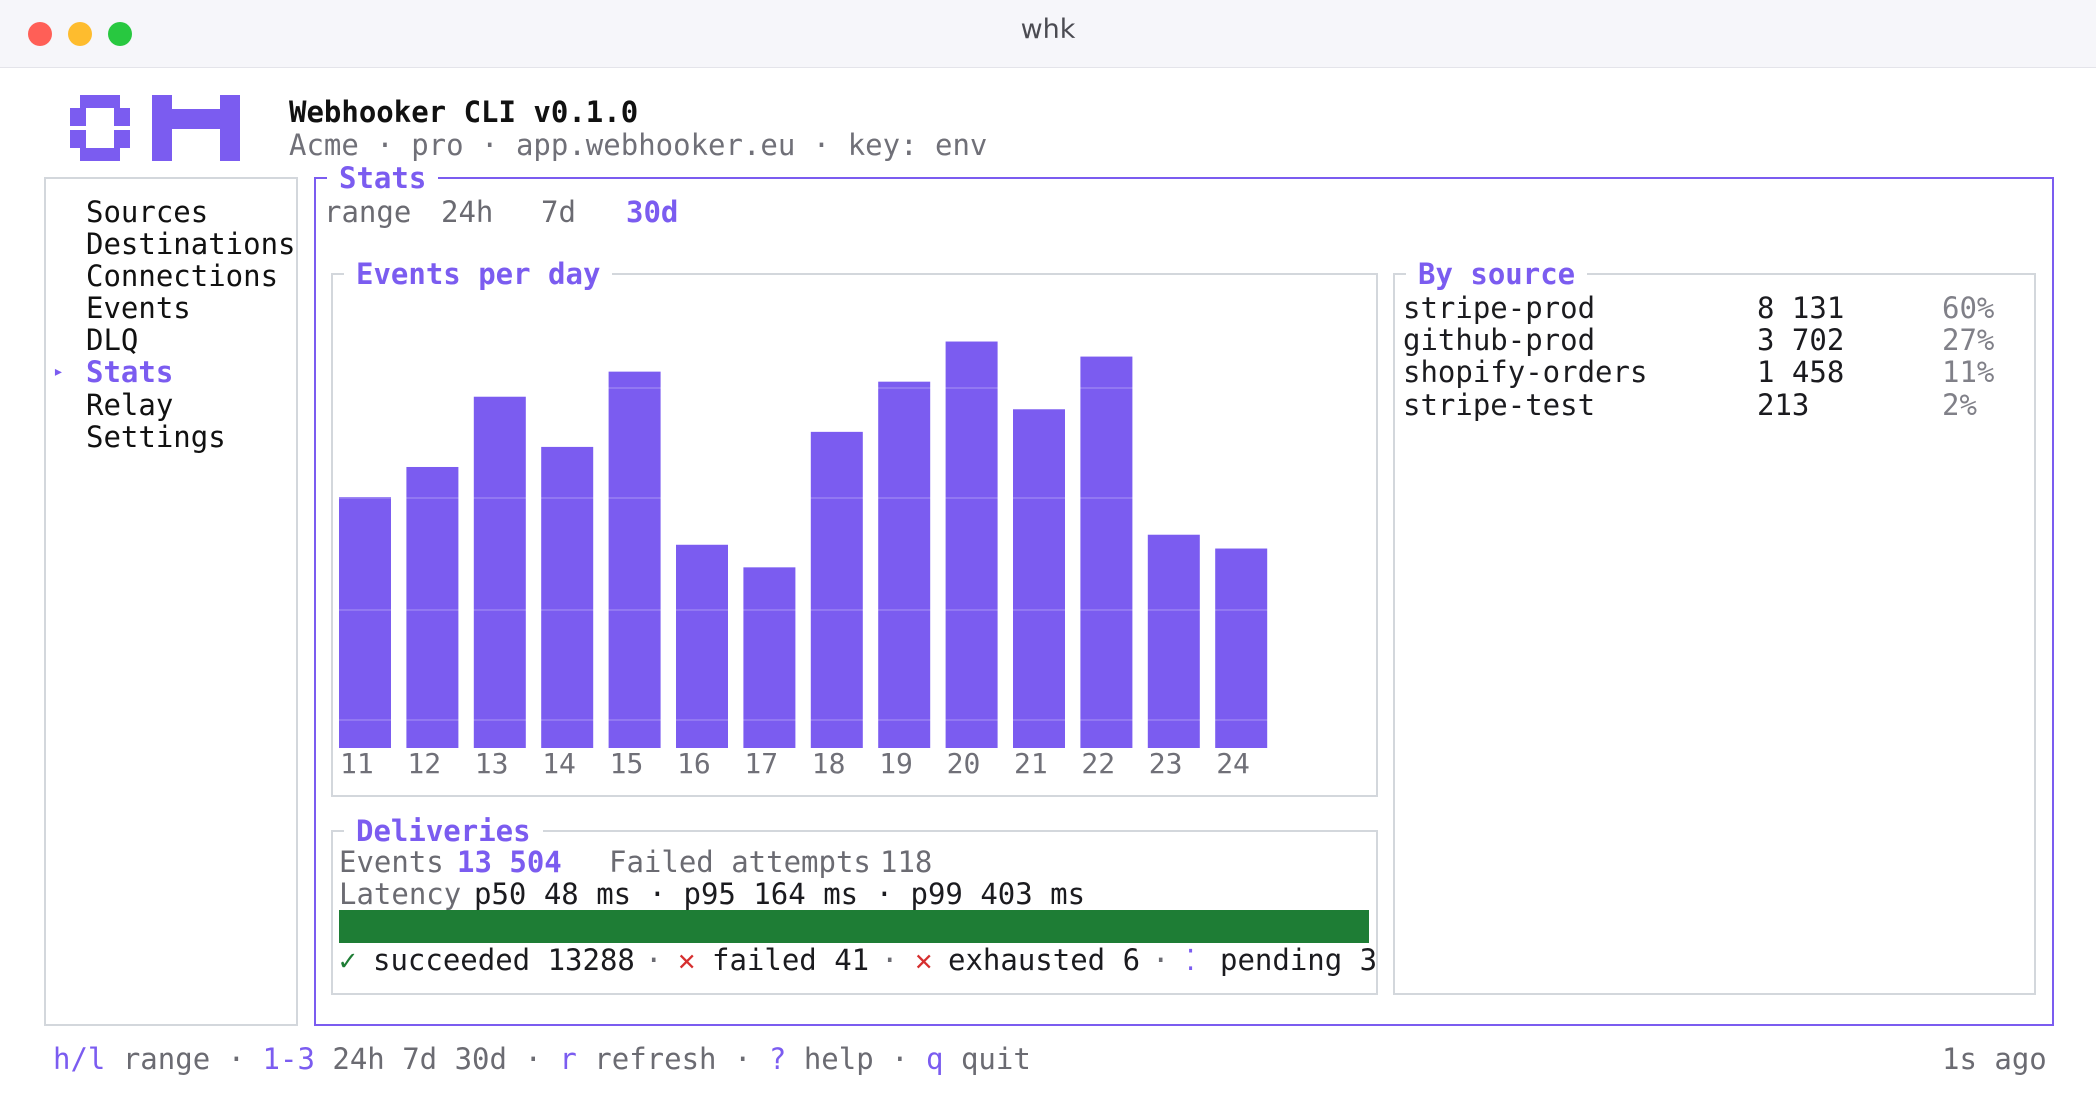 Image resolution: width=2096 pixels, height=1108 pixels. What do you see at coordinates (424, 763) in the screenshot?
I see `chart-tick-label: 12` at bounding box center [424, 763].